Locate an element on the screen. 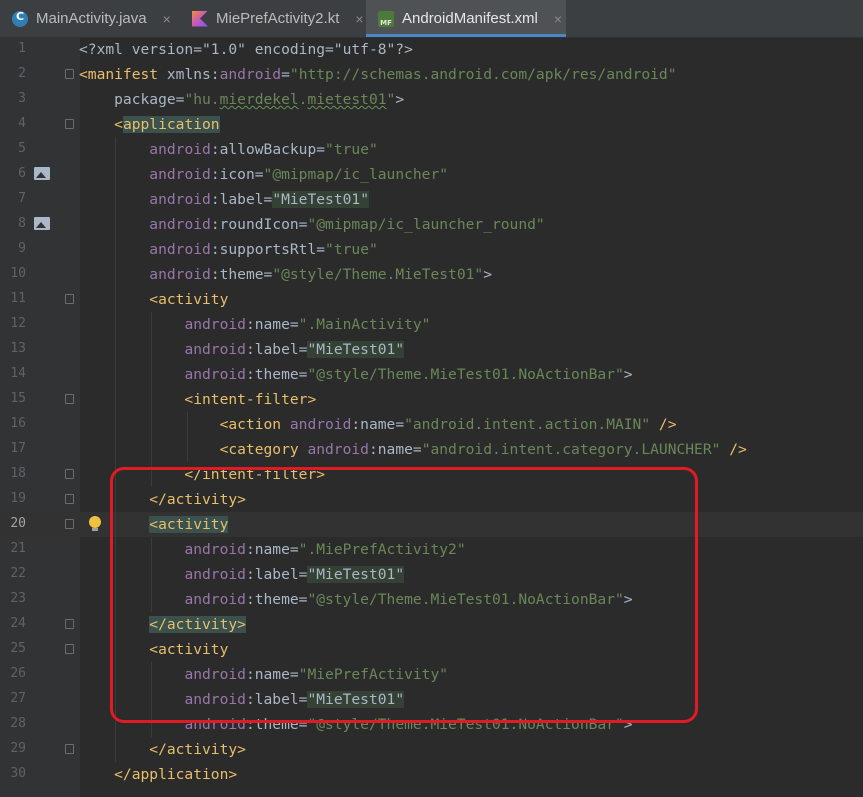 The width and height of the screenshot is (863, 797). code-line: 21 android:name=".MiePrefActivity2" is located at coordinates (431, 549).